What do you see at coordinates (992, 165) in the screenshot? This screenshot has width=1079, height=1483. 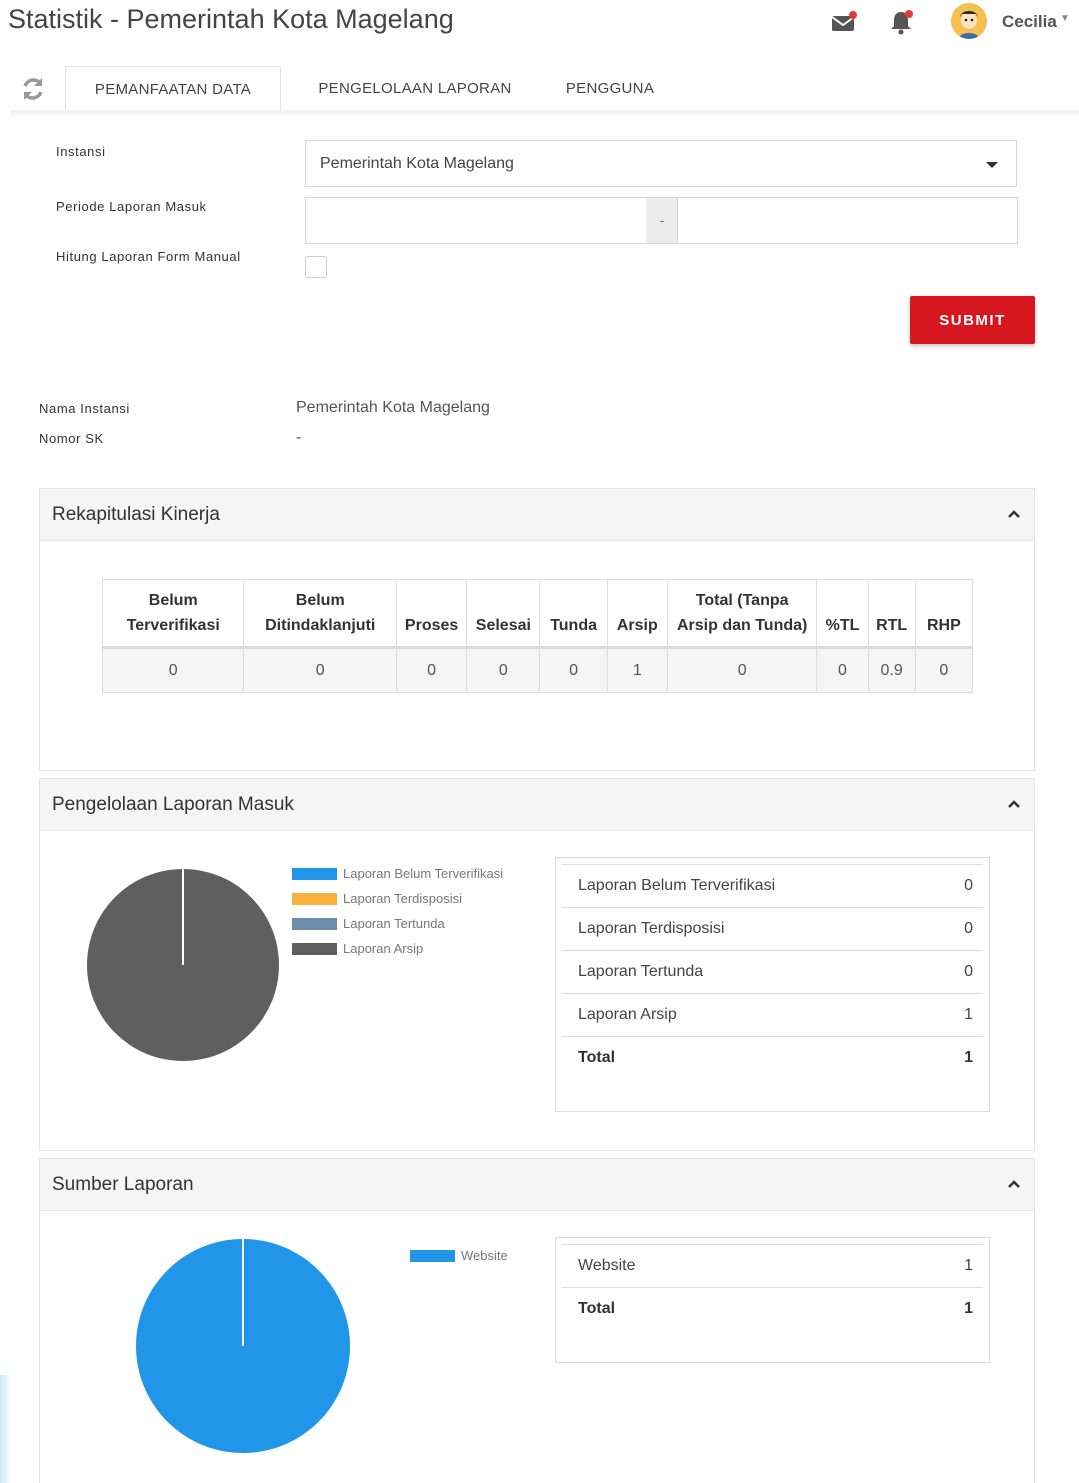 I see `chevron-down-icon` at bounding box center [992, 165].